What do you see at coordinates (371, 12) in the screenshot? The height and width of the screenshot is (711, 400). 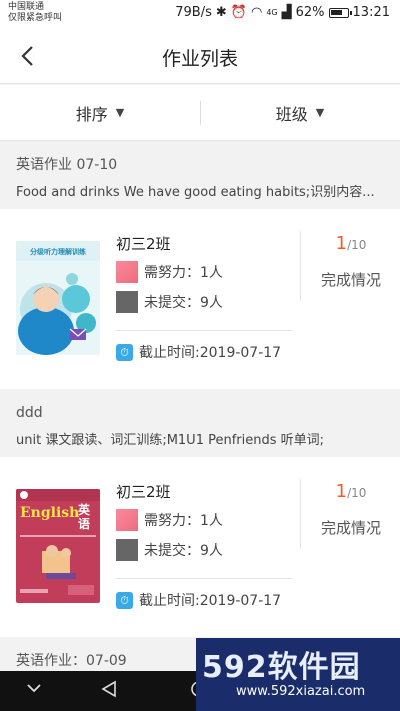 I see `clock-time: 13:21` at bounding box center [371, 12].